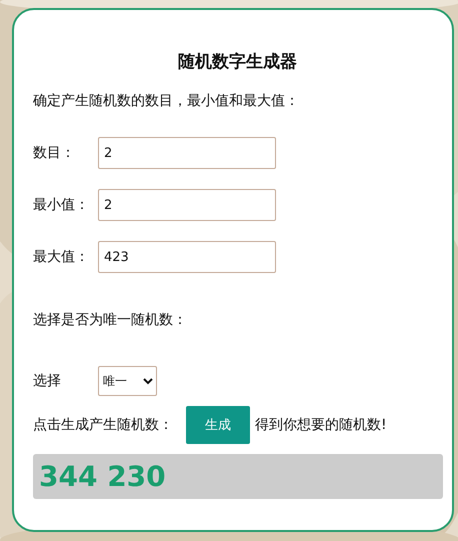 Image resolution: width=458 pixels, height=541 pixels. What do you see at coordinates (166, 101) in the screenshot?
I see `instructions-text: 确定产生随机数的数目，最小值和最大值：` at bounding box center [166, 101].